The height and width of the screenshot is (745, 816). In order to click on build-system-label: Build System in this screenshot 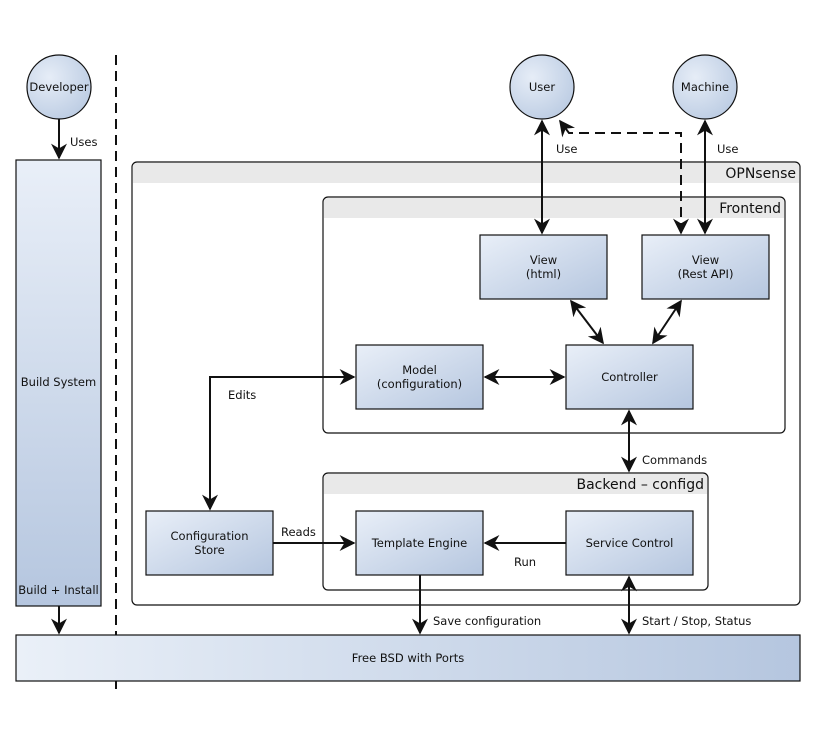, I will do `click(58, 382)`.